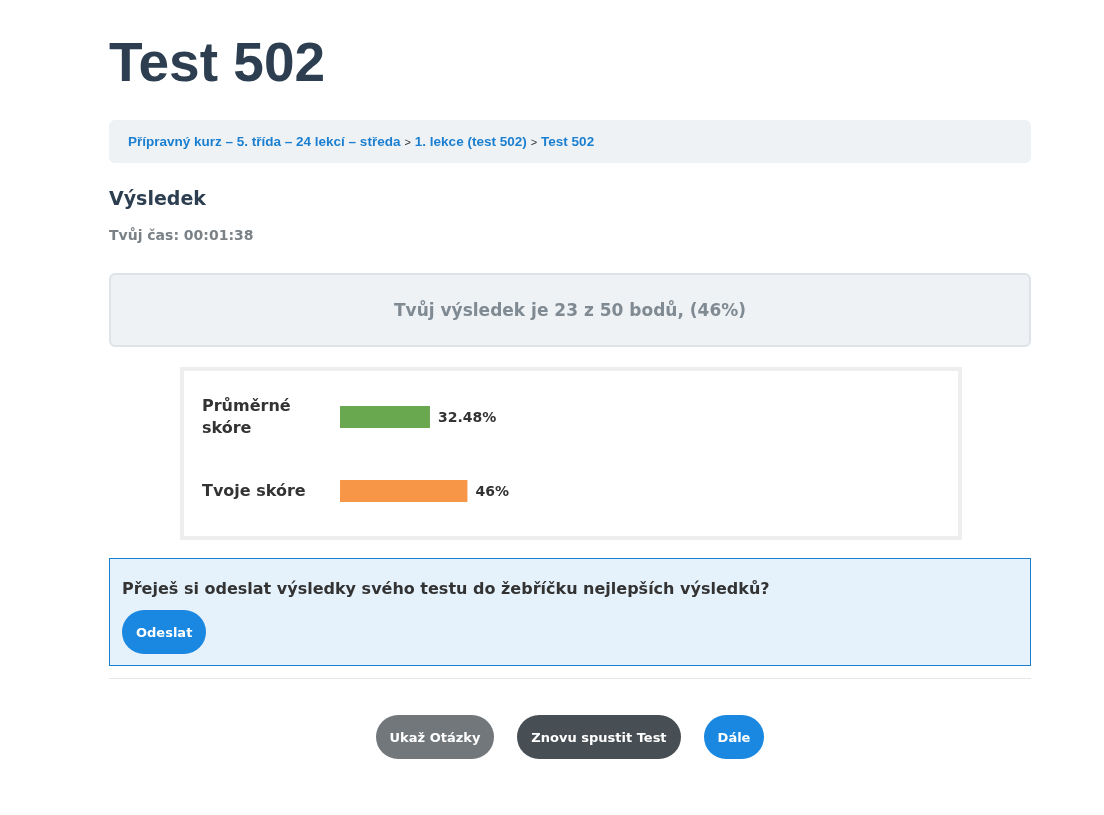 This screenshot has width=1104, height=815. I want to click on bar-value: 46%, so click(492, 490).